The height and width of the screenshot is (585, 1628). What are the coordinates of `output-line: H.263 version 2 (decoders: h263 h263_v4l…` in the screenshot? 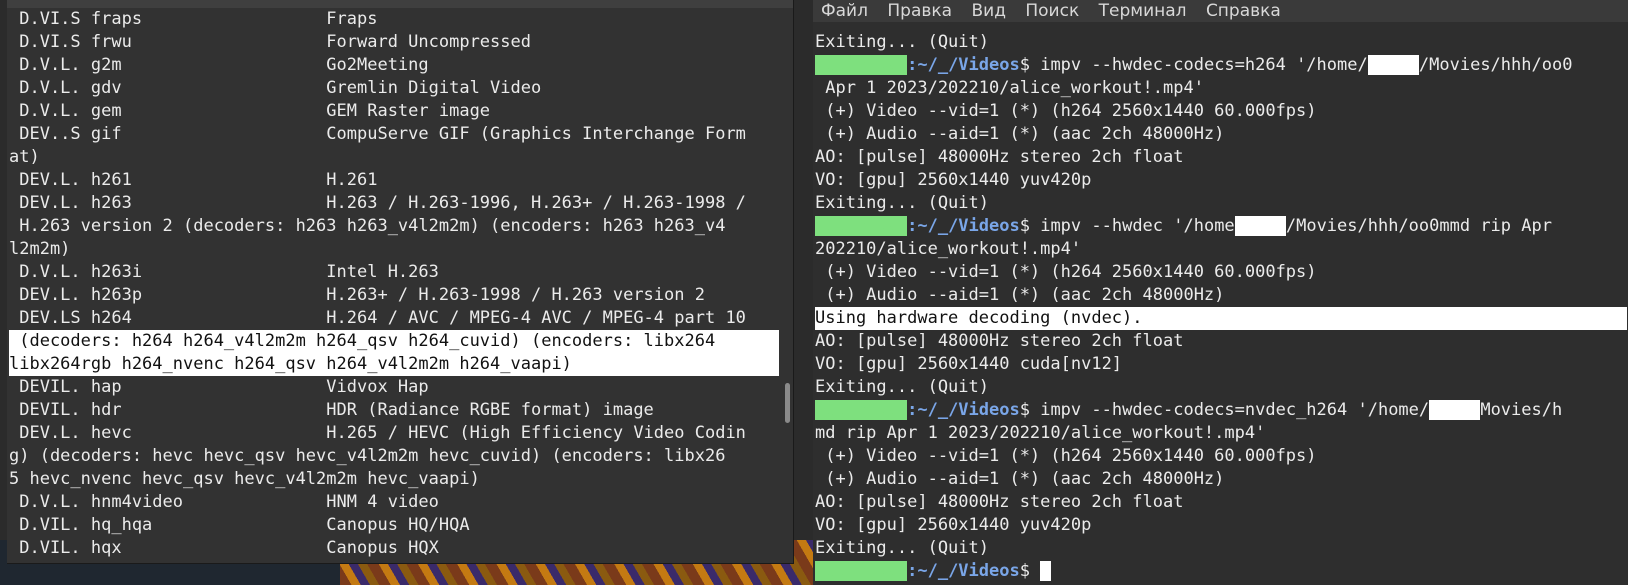 It's located at (367, 226).